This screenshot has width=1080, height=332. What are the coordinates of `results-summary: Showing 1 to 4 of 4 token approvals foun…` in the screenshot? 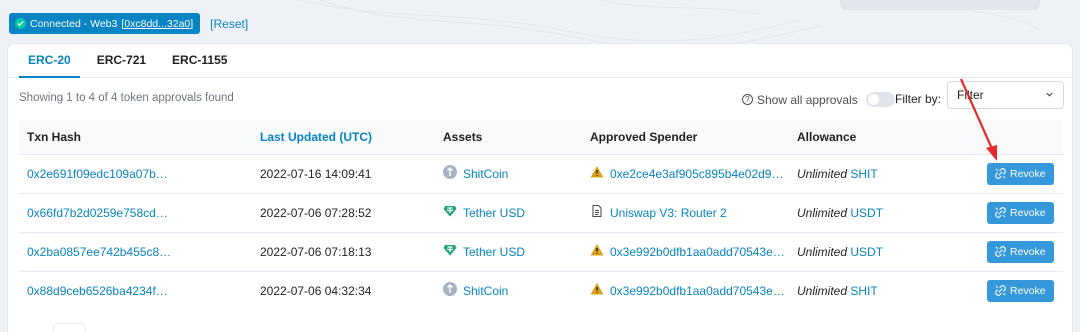 It's located at (126, 98).